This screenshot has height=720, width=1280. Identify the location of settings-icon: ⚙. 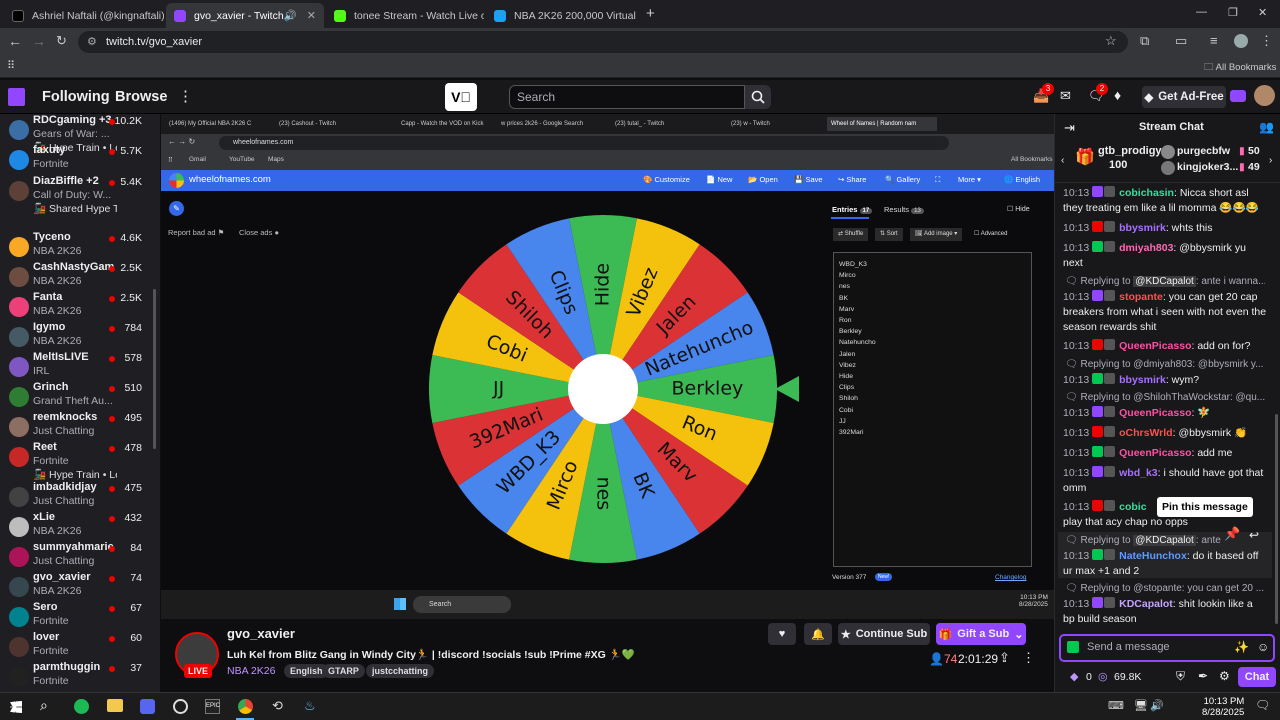
(1224, 676).